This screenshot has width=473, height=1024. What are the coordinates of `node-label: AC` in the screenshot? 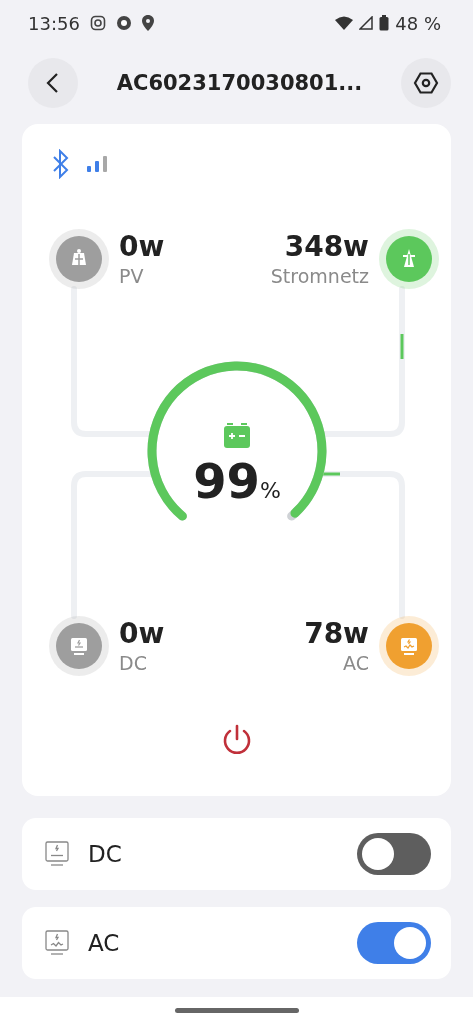 It's located at (356, 662).